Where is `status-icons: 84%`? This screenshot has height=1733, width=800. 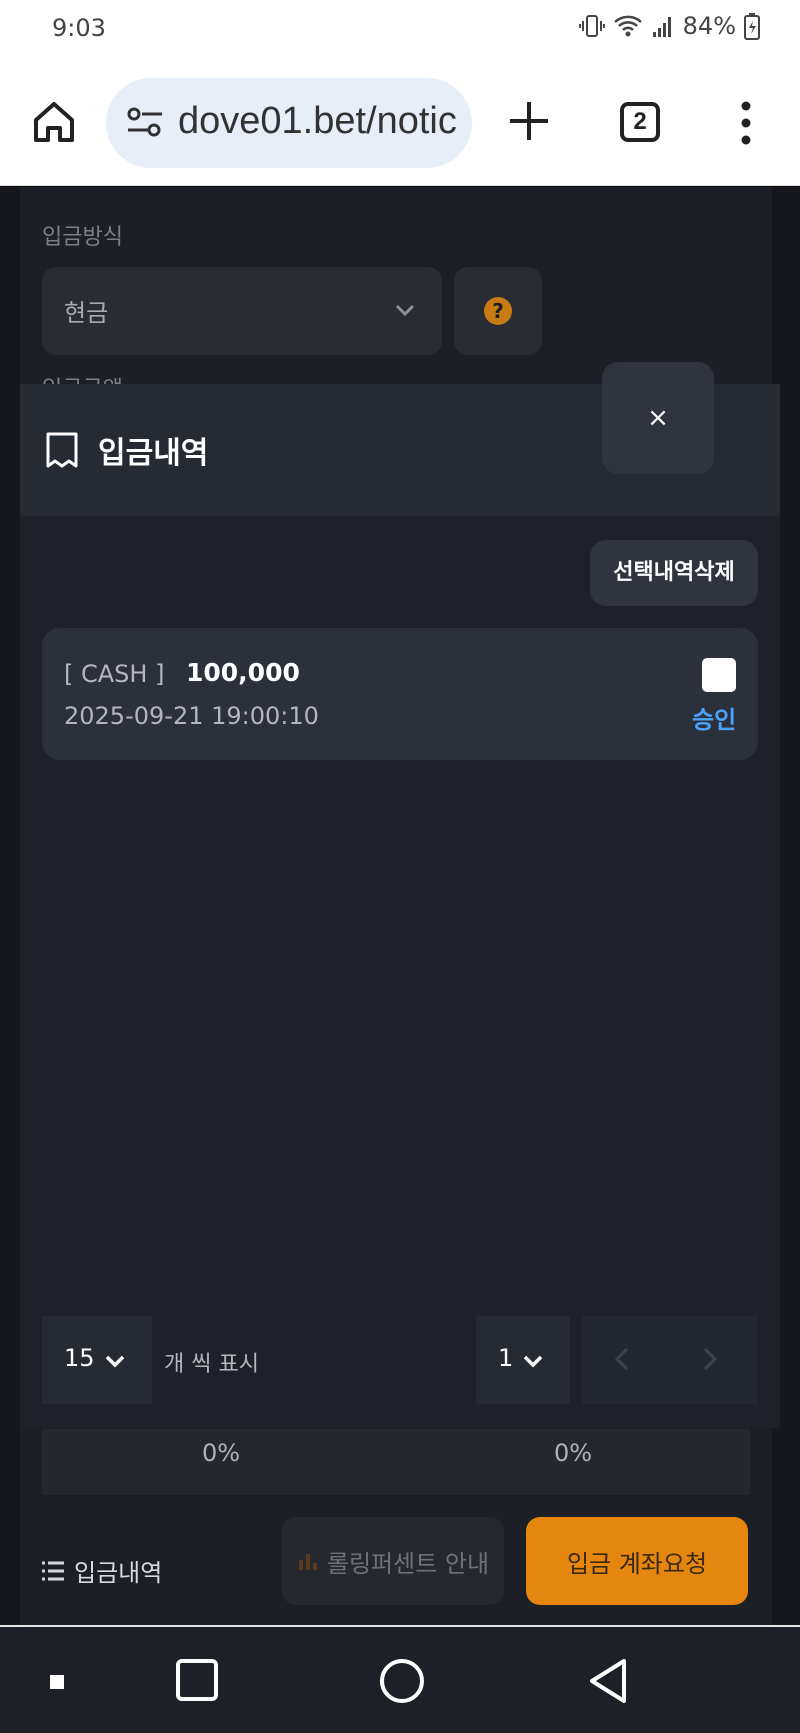 status-icons: 84% is located at coordinates (669, 26).